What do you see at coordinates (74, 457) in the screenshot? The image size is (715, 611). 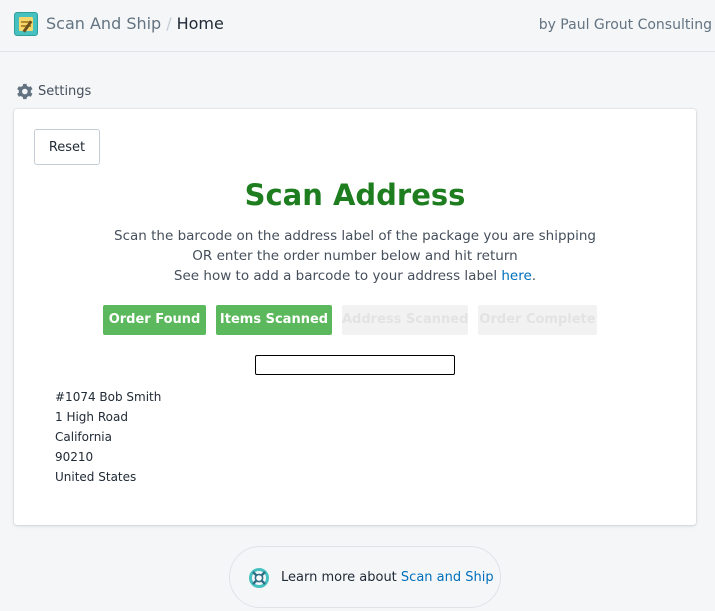 I see `address-line-zip: 90210` at bounding box center [74, 457].